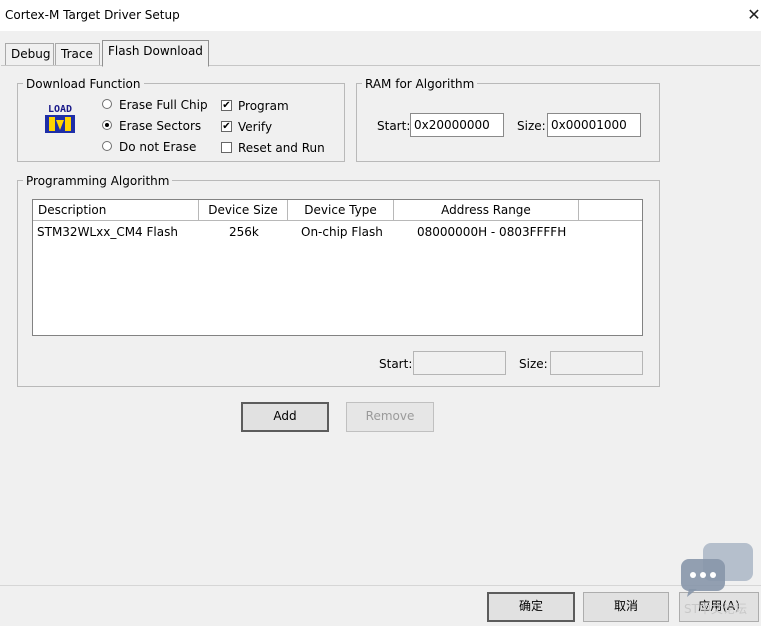  I want to click on cancel-button: 取消, so click(626, 607).